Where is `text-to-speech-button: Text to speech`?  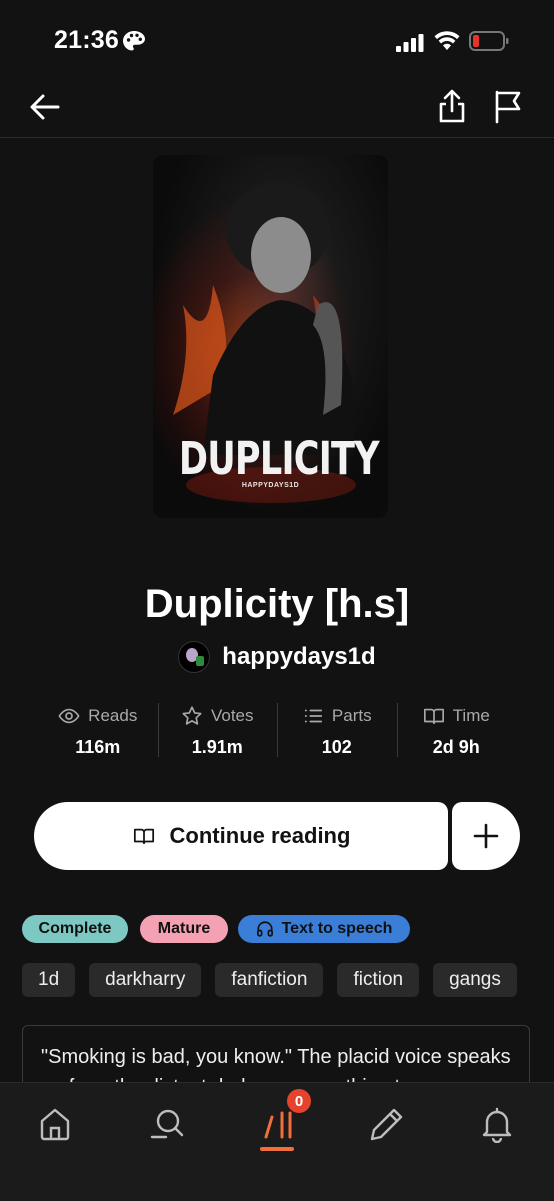 text-to-speech-button: Text to speech is located at coordinates (324, 929).